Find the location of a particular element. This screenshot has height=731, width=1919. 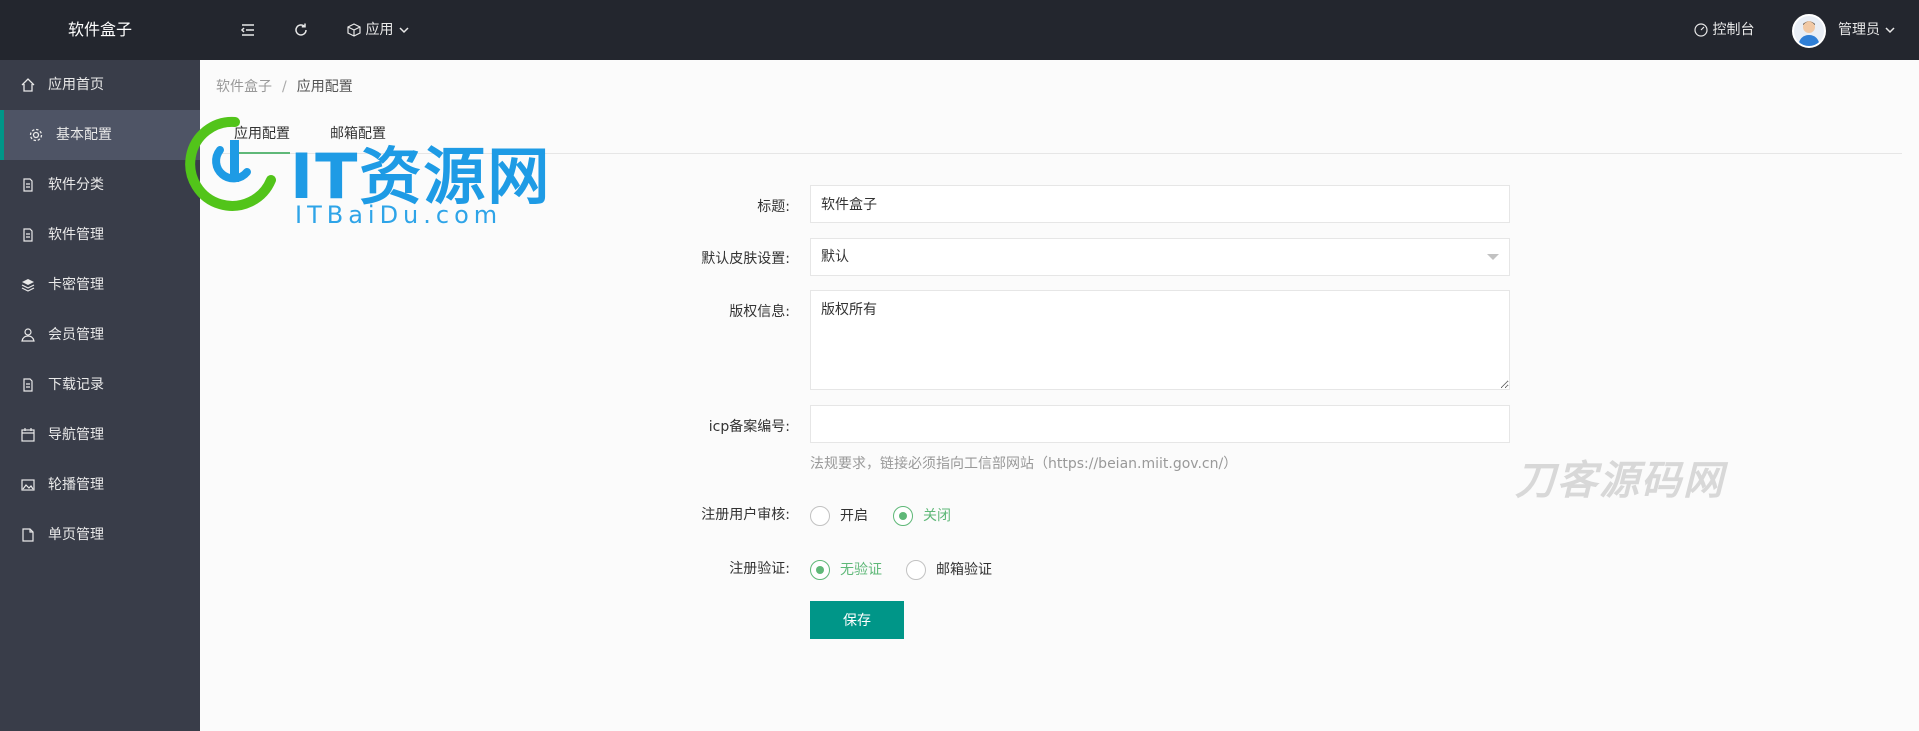

sidebar-item-page-manage: 单页管理 is located at coordinates (100, 535).